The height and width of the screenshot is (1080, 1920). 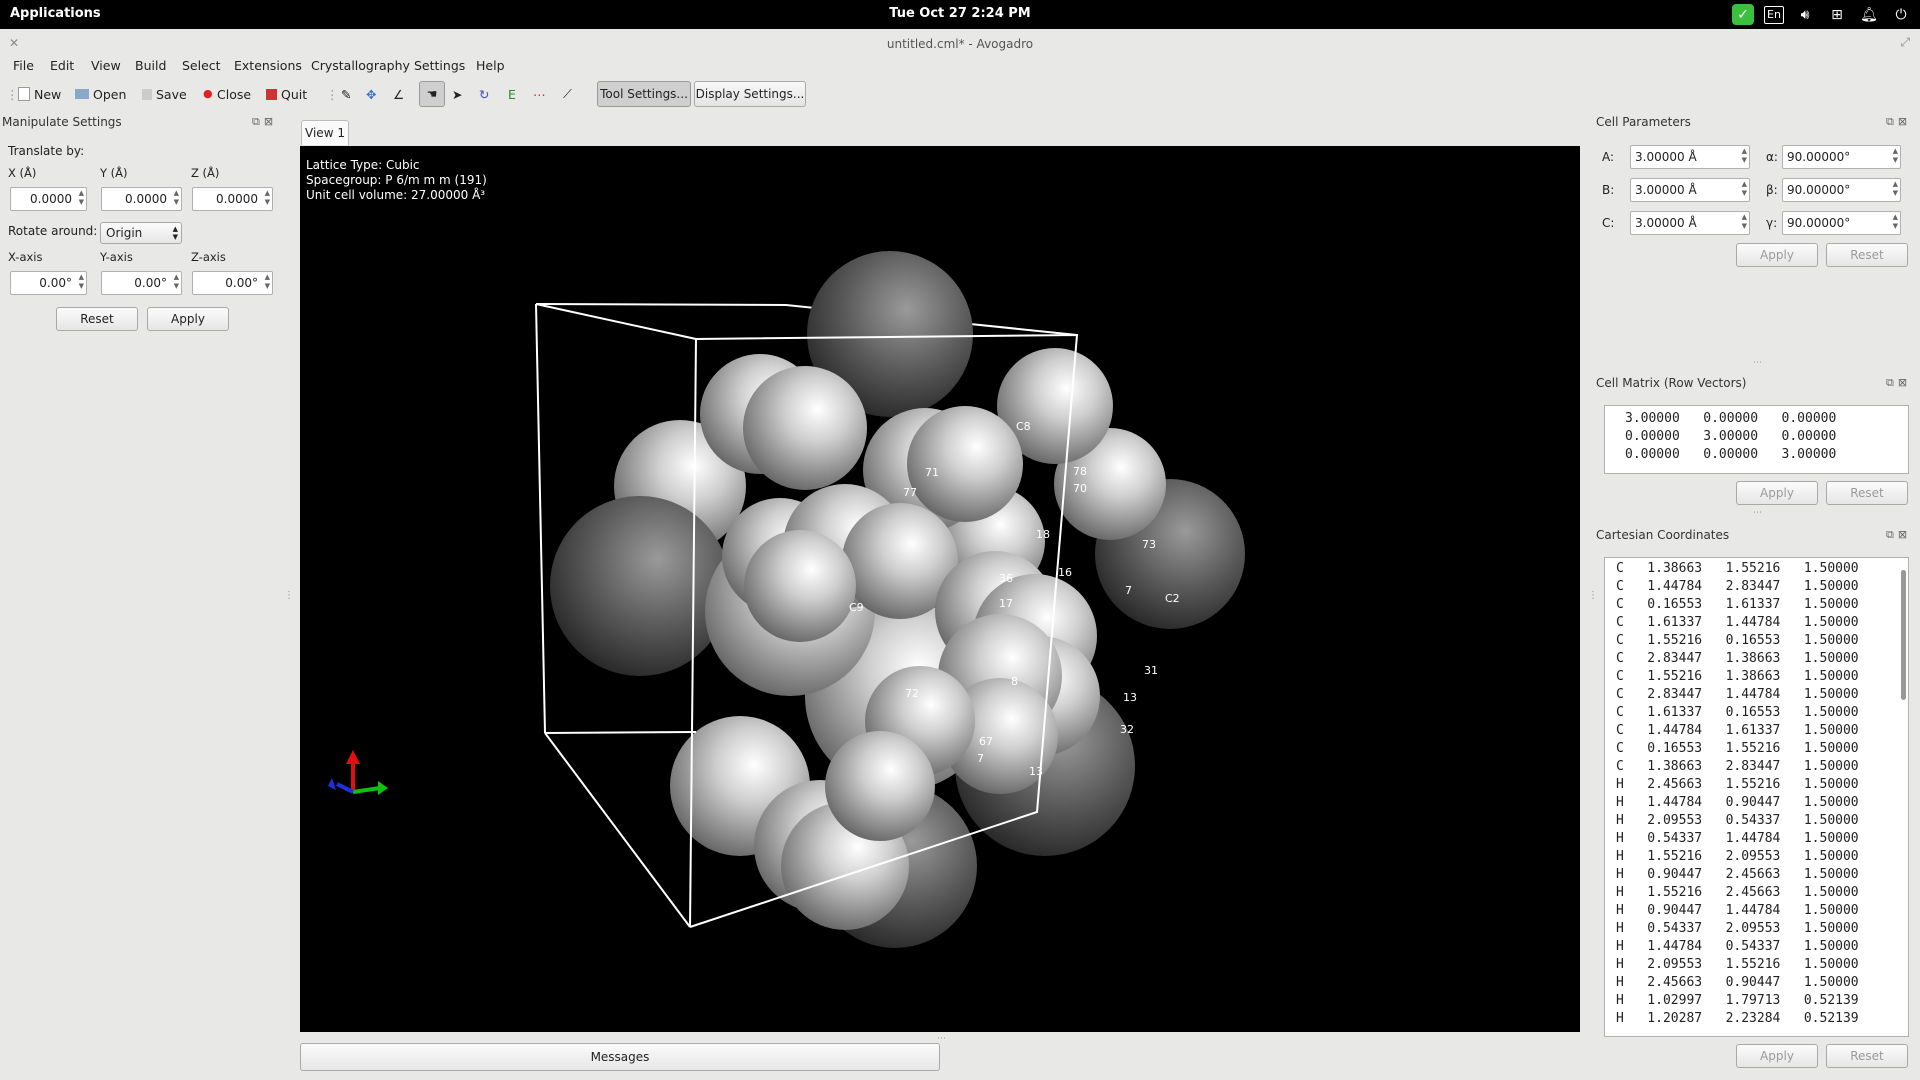 What do you see at coordinates (432, 94) in the screenshot?
I see `manipulate-tool-hand-icon: ☚` at bounding box center [432, 94].